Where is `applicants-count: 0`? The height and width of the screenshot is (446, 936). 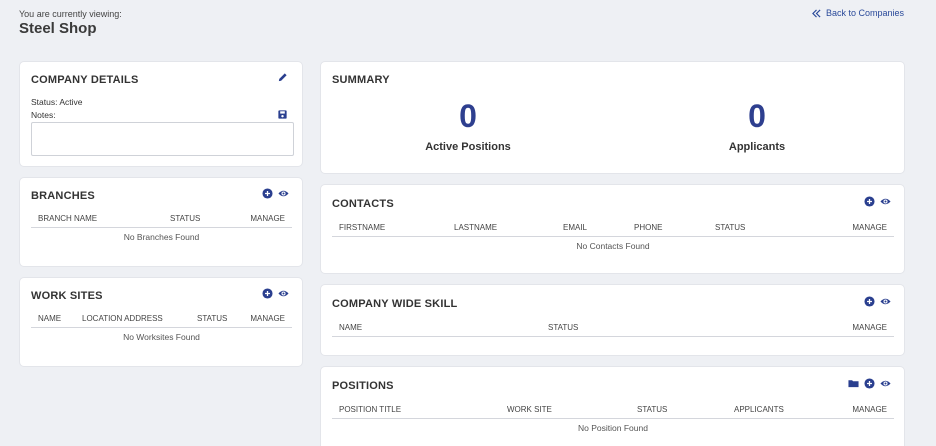
applicants-count: 0 is located at coordinates (757, 116).